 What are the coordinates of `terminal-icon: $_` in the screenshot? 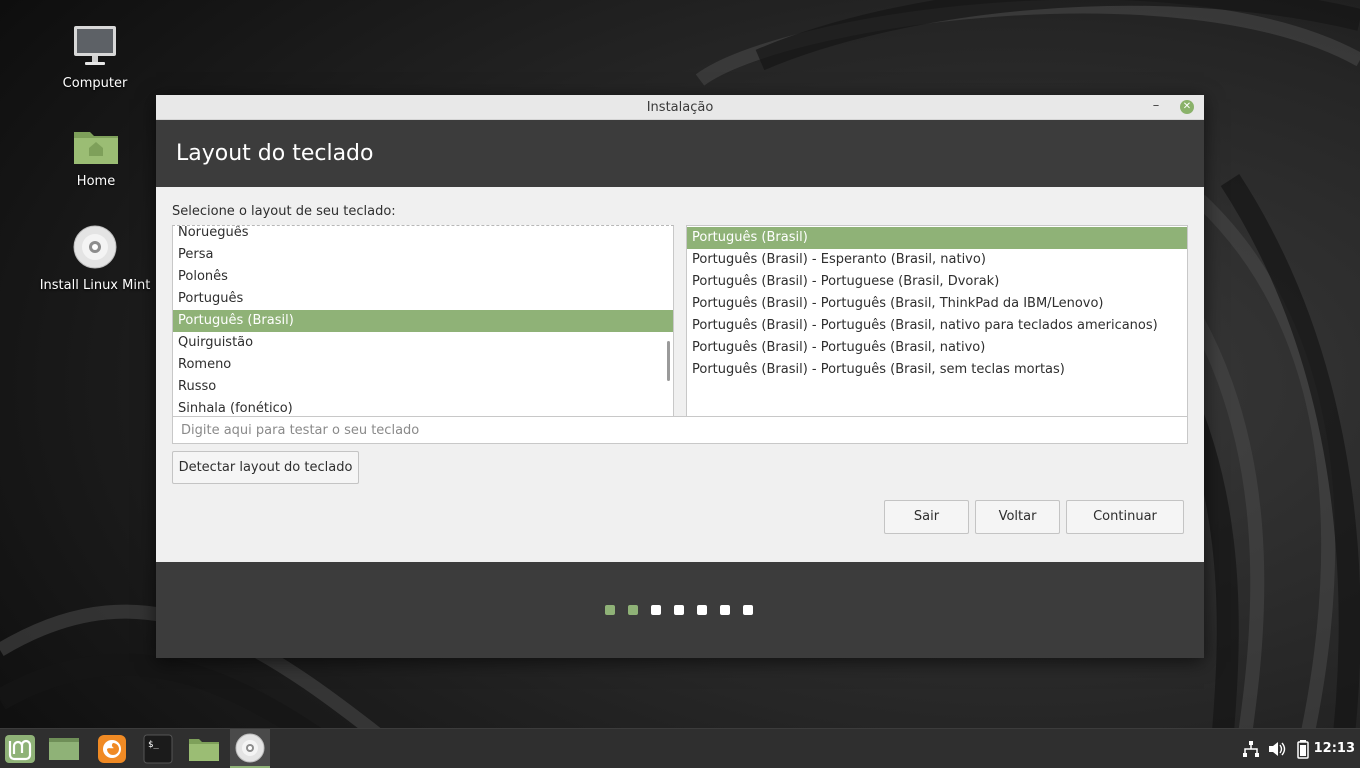 It's located at (158, 749).